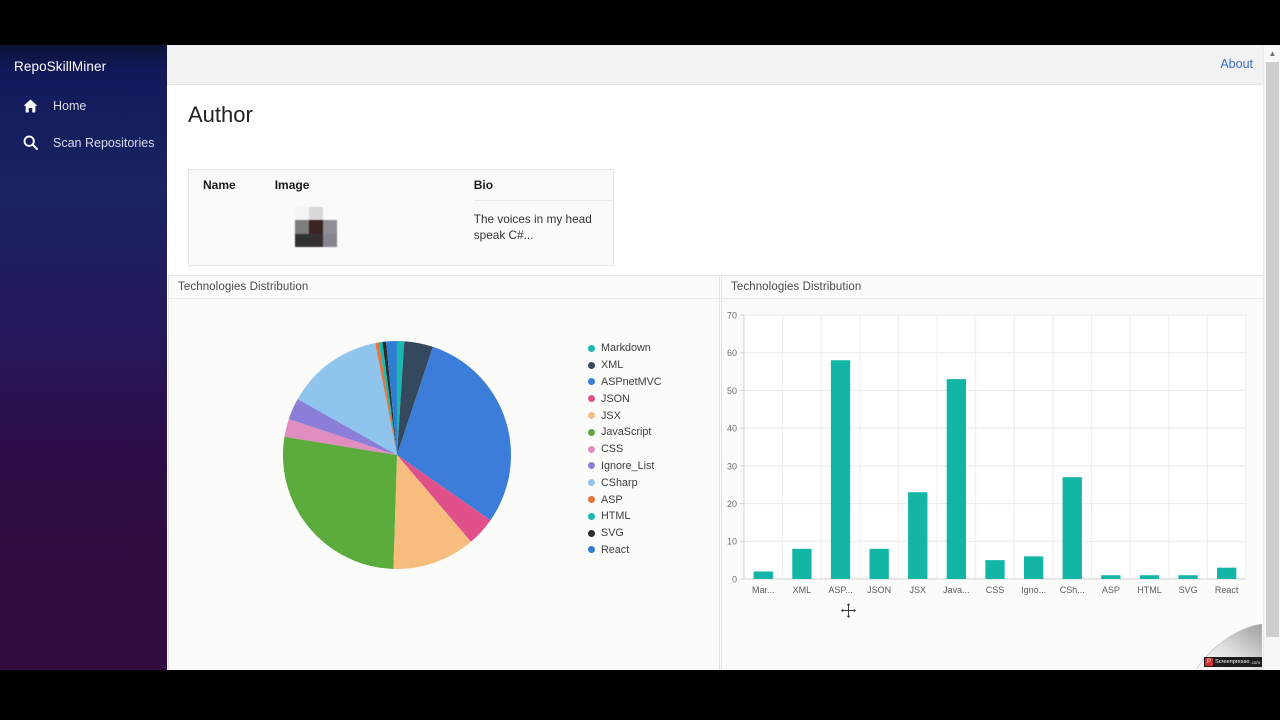  I want to click on pie-panel-divider, so click(444, 298).